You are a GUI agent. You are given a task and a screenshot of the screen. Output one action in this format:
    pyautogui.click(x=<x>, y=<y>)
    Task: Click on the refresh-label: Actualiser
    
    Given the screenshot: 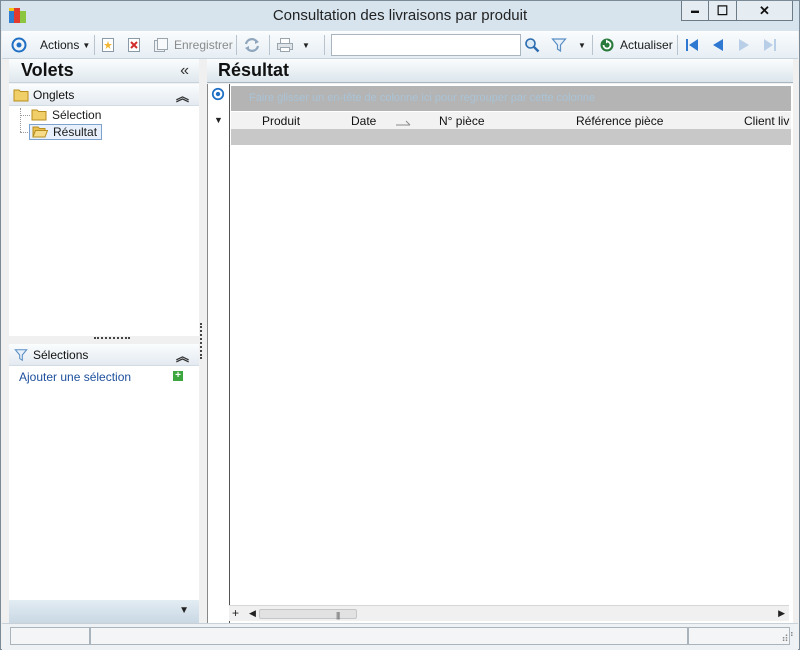 What is the action you would take?
    pyautogui.click(x=646, y=45)
    